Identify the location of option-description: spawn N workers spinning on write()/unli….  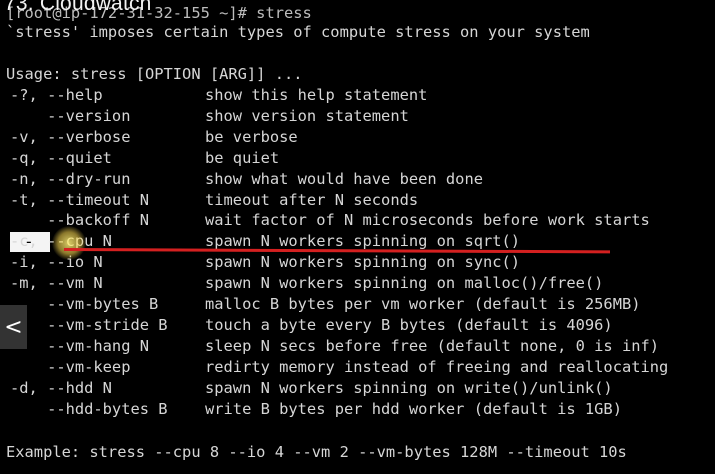
(409, 387).